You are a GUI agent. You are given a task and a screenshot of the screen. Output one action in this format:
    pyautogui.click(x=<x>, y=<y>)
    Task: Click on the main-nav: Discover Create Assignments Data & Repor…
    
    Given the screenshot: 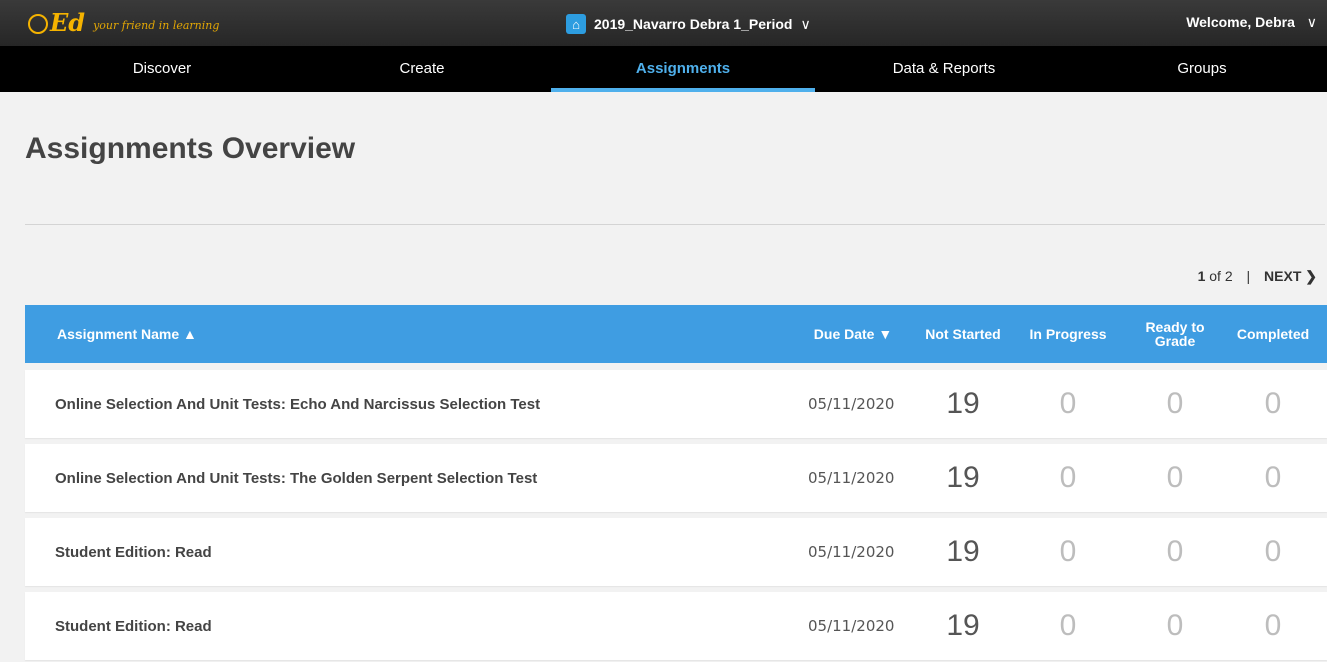 What is the action you would take?
    pyautogui.click(x=663, y=69)
    